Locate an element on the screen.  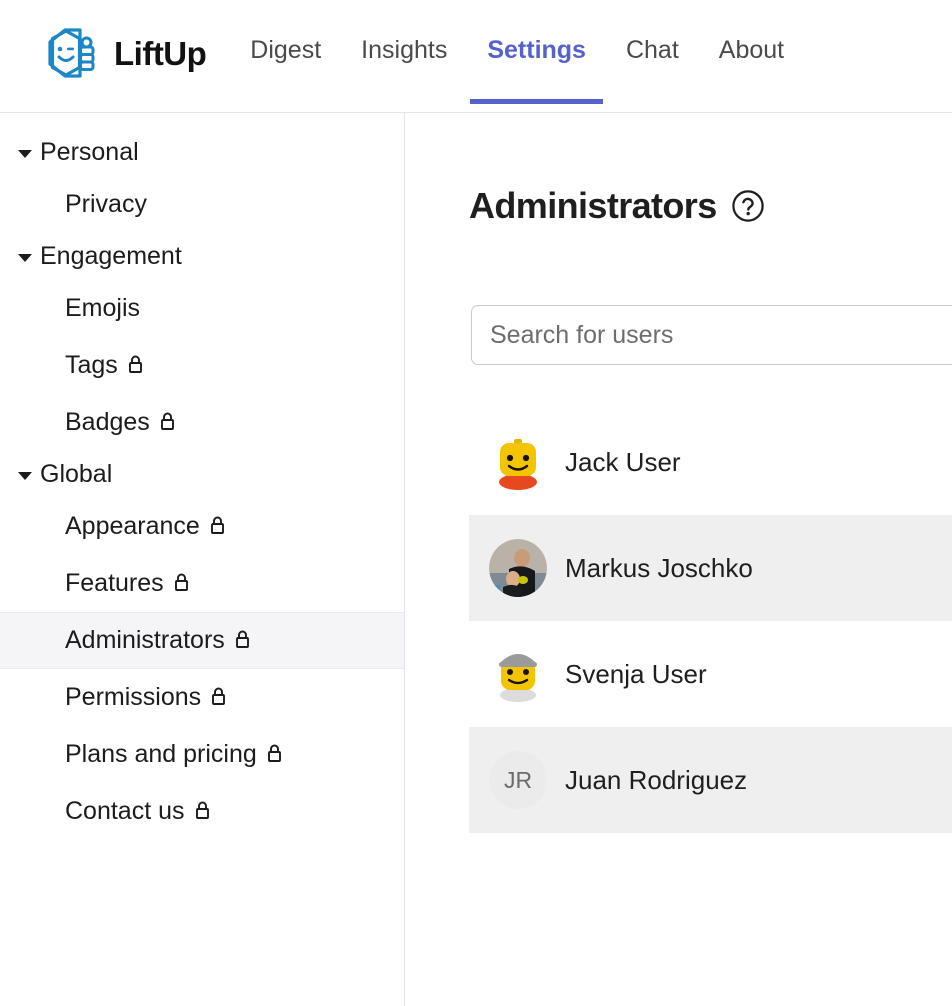
list-item: JR Juan Rodriguez is located at coordinates (710, 780).